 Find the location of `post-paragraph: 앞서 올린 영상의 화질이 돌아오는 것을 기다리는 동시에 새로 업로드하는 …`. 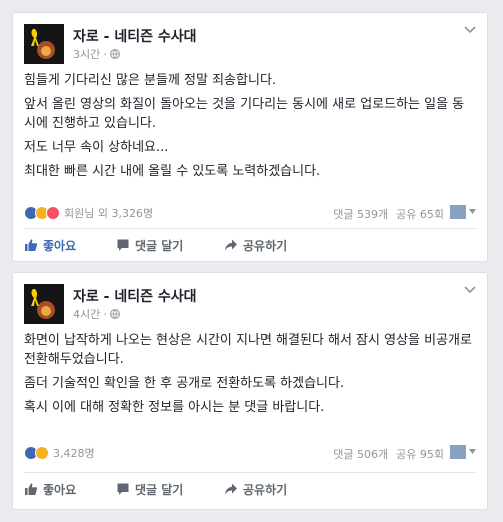

post-paragraph: 앞서 올린 영상의 화질이 돌아오는 것을 기다리는 동시에 새로 업로드하는 … is located at coordinates (244, 114).